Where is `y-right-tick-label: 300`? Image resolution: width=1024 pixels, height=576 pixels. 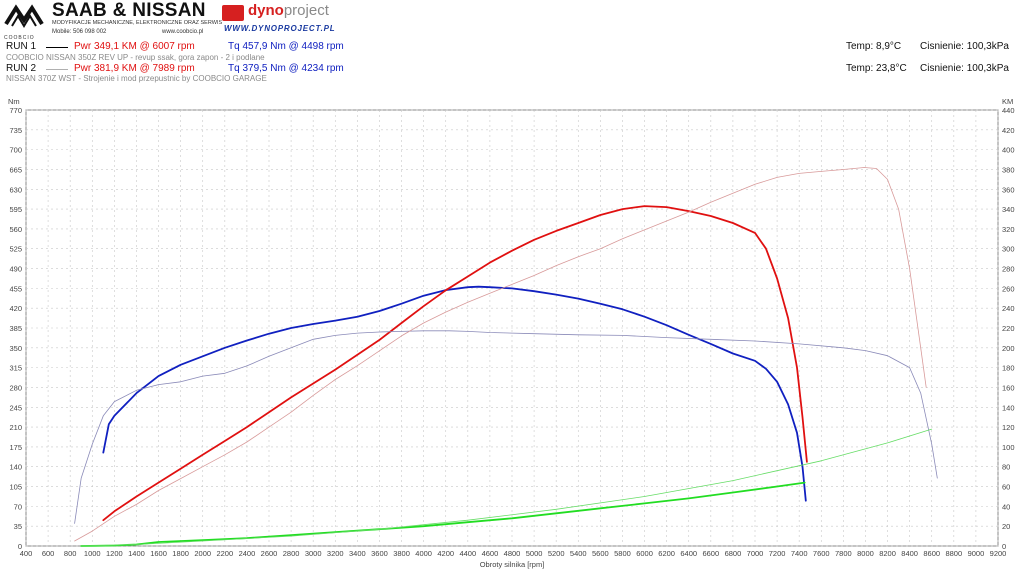
y-right-tick-label: 300 is located at coordinates (1008, 249).